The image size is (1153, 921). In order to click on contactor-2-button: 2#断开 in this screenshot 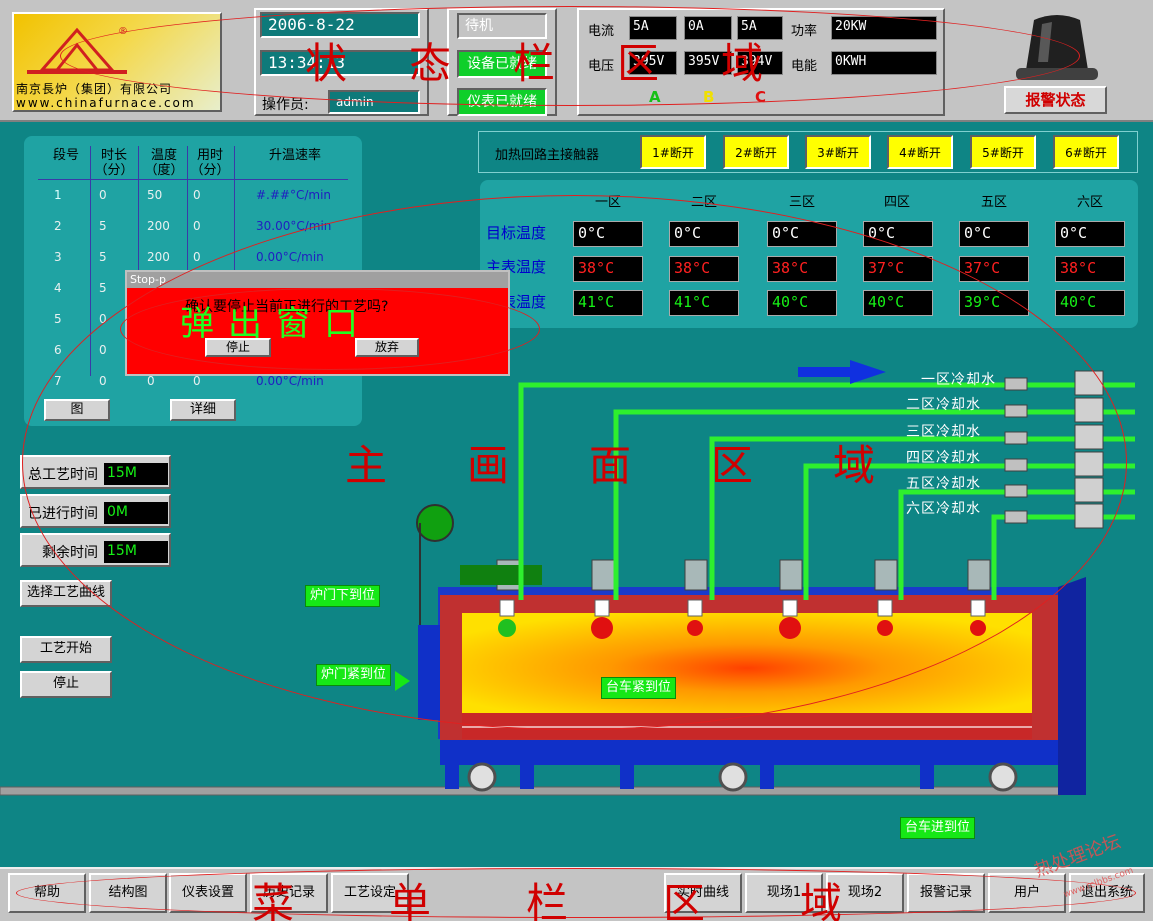, I will do `click(756, 152)`.